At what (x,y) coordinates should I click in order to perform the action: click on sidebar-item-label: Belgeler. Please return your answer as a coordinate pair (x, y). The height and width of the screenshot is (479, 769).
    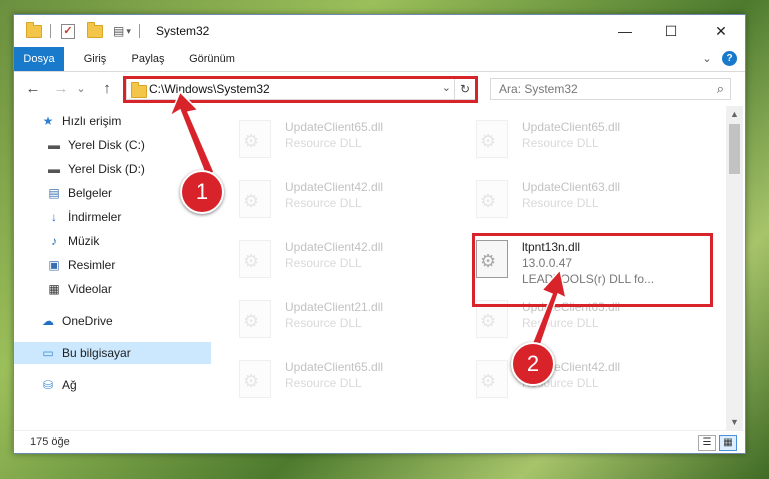
    Looking at the image, I should click on (90, 193).